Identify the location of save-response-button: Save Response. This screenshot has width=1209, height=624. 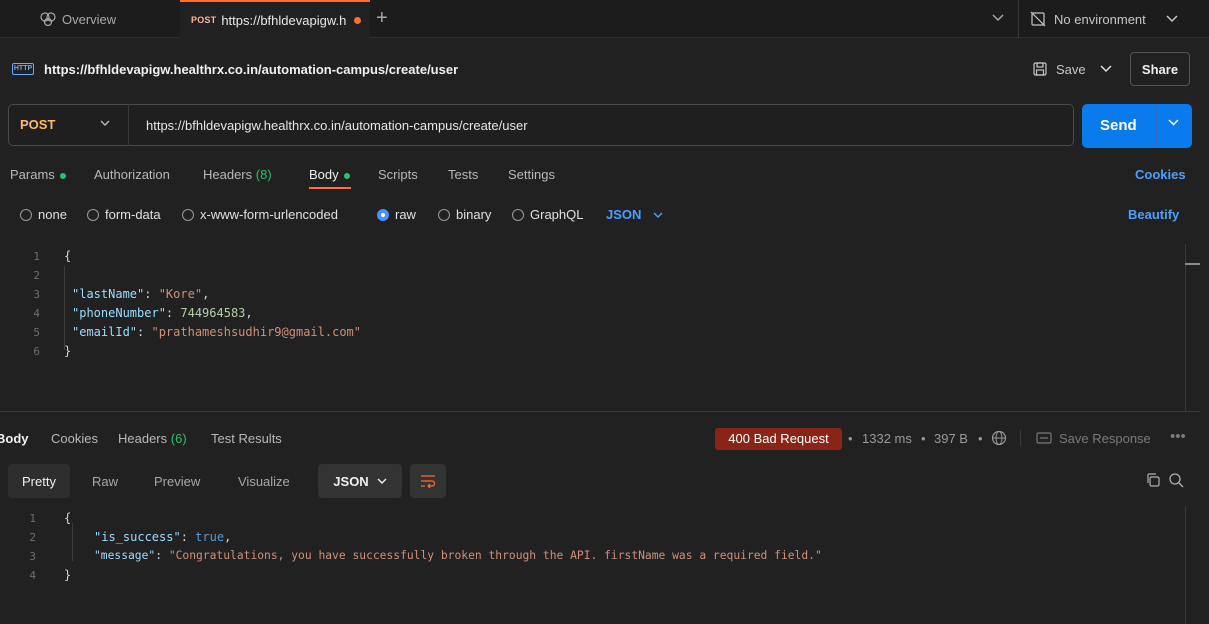
(1105, 438).